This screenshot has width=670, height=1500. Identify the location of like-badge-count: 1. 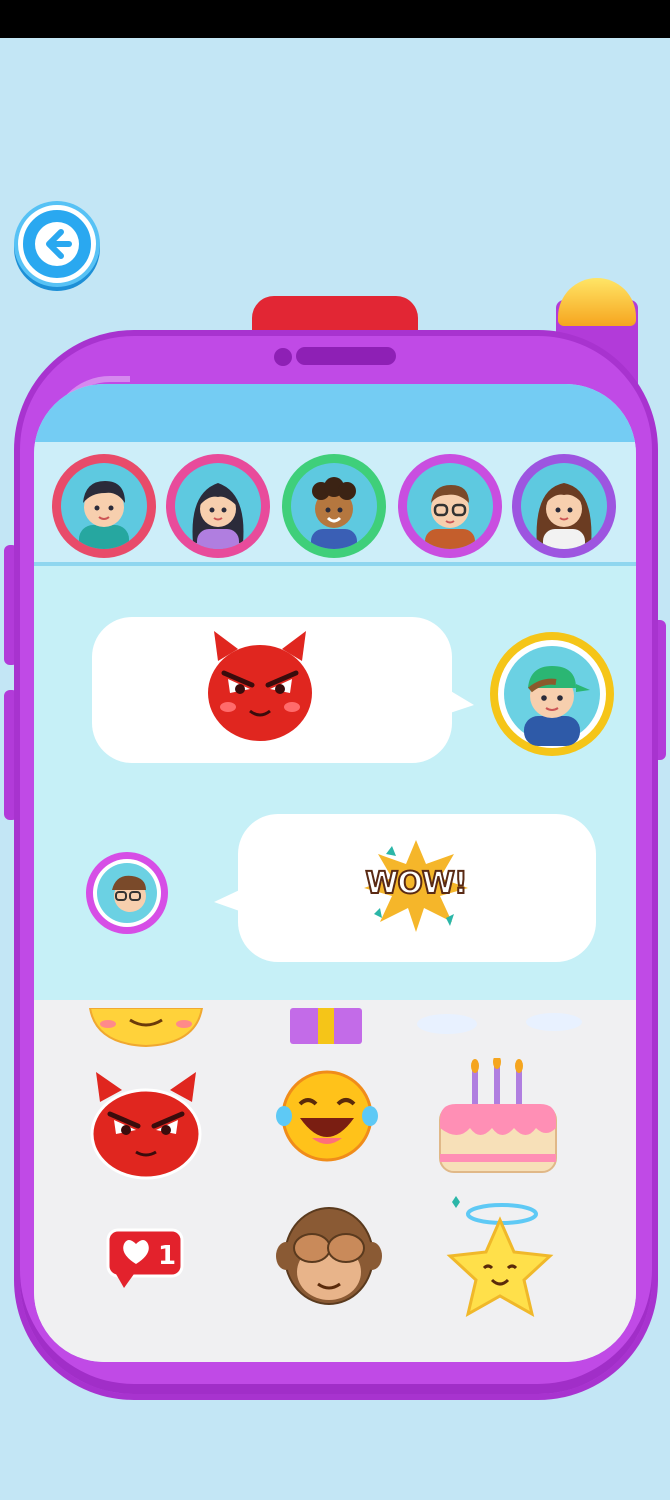
(167, 1256).